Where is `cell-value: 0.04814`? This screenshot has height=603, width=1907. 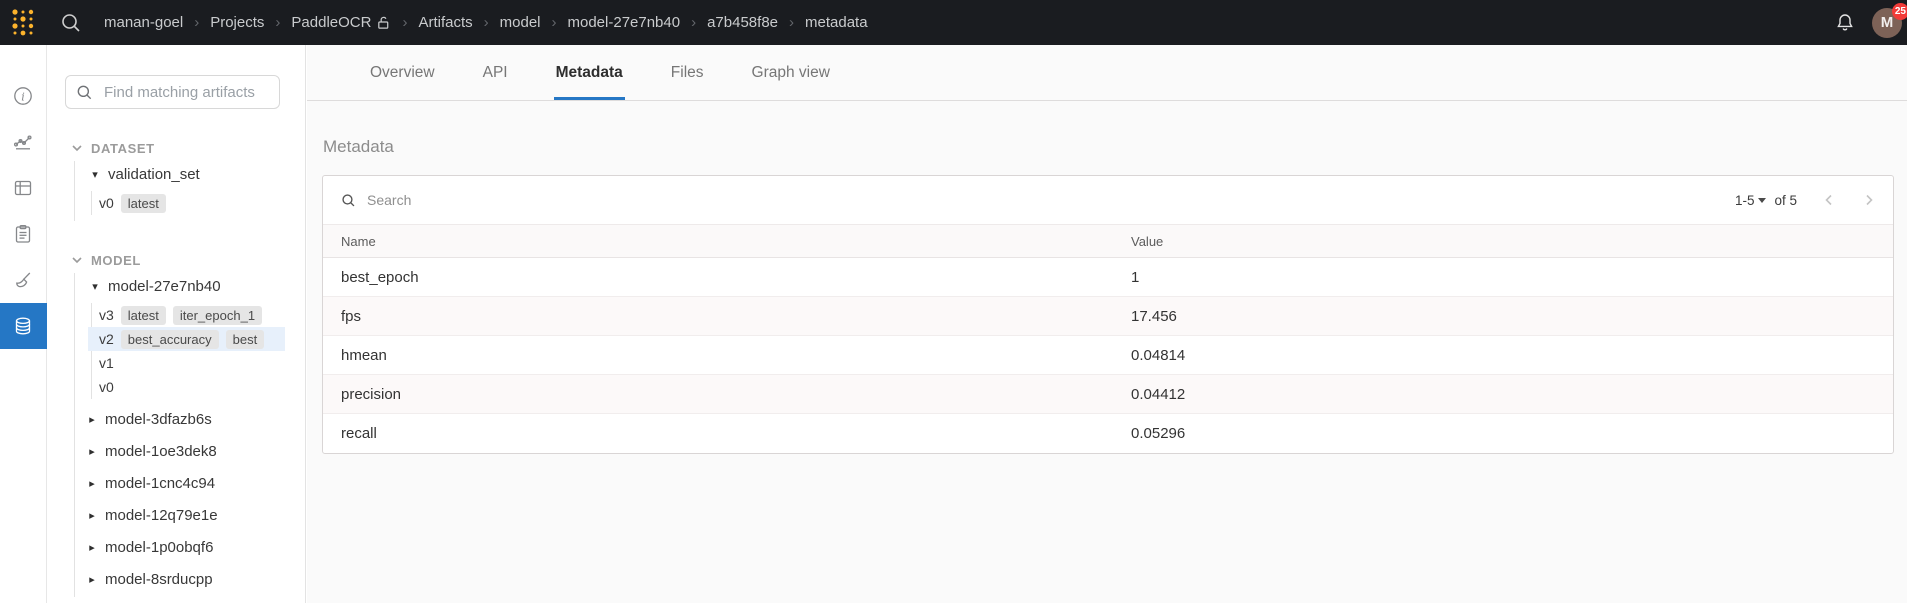
cell-value: 0.04814 is located at coordinates (1158, 355).